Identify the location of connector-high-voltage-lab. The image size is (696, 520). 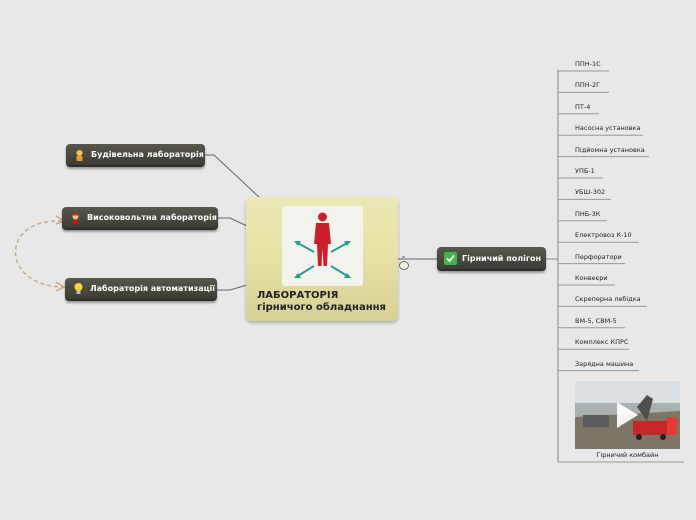
(233, 222).